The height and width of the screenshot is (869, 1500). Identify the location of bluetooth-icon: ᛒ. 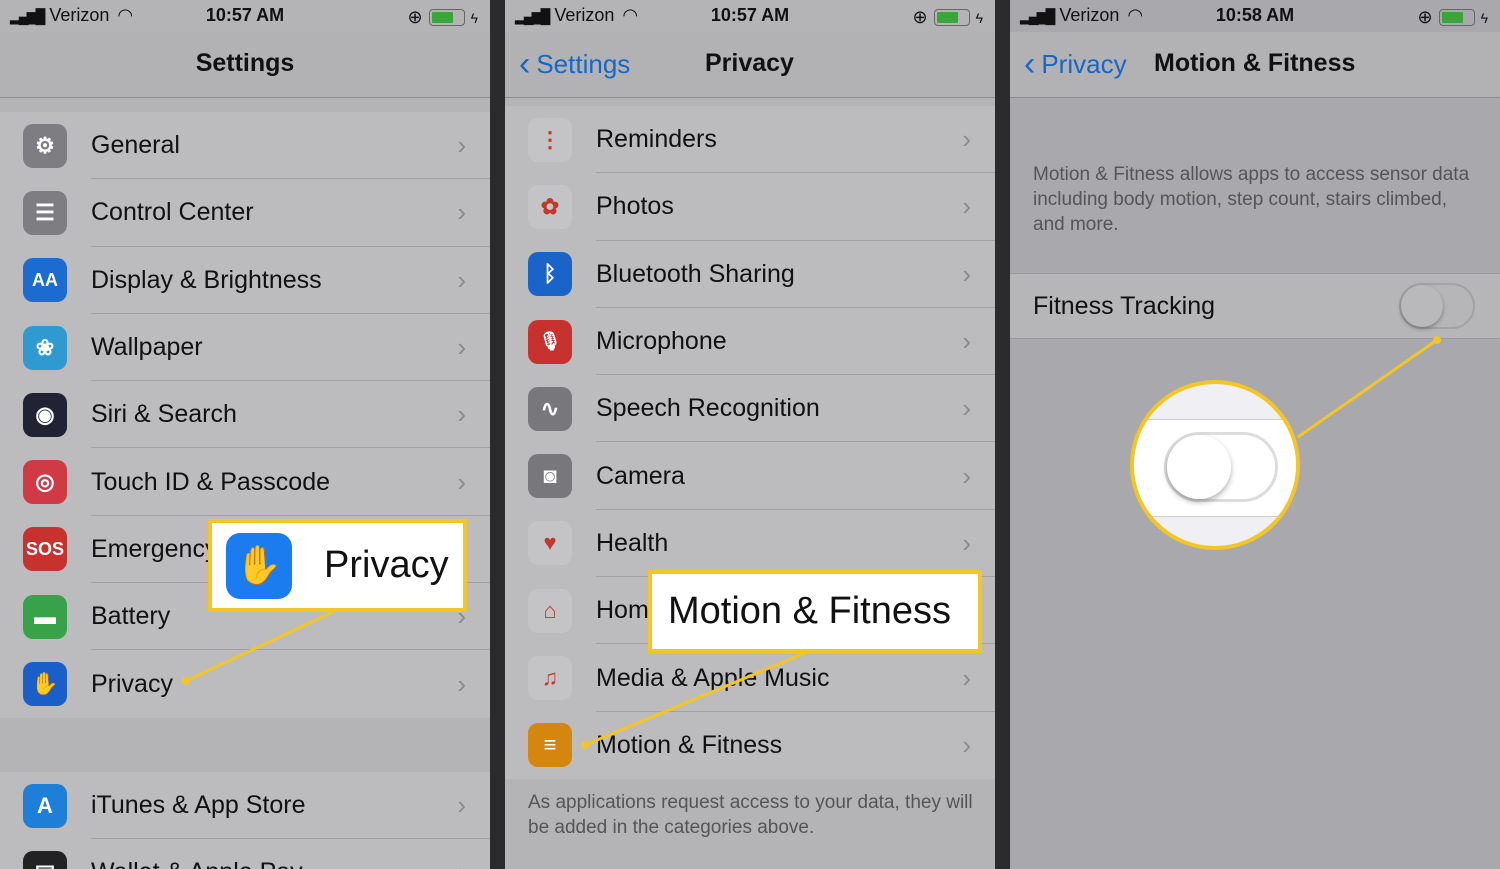
(550, 274).